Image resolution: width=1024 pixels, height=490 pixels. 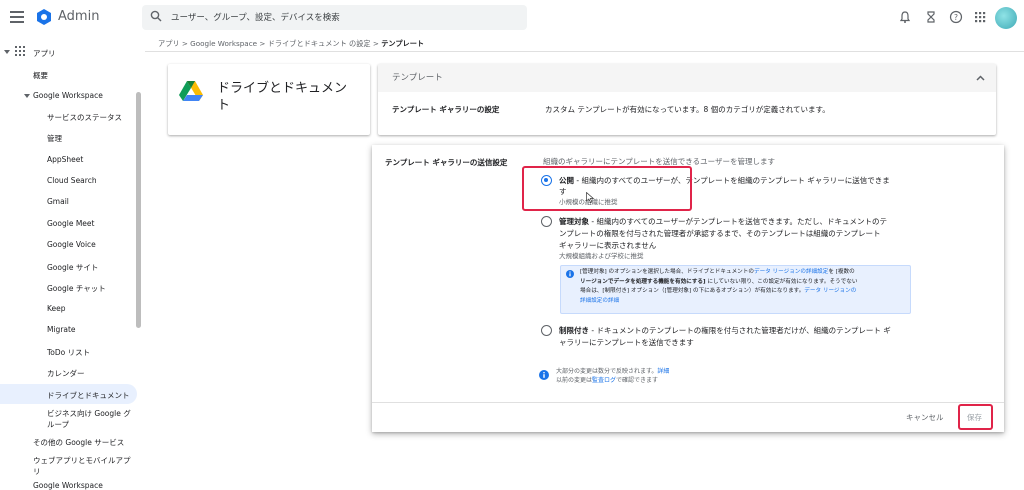 What do you see at coordinates (841, 272) in the screenshot?
I see `info-line1-b: を [複数の` at bounding box center [841, 272].